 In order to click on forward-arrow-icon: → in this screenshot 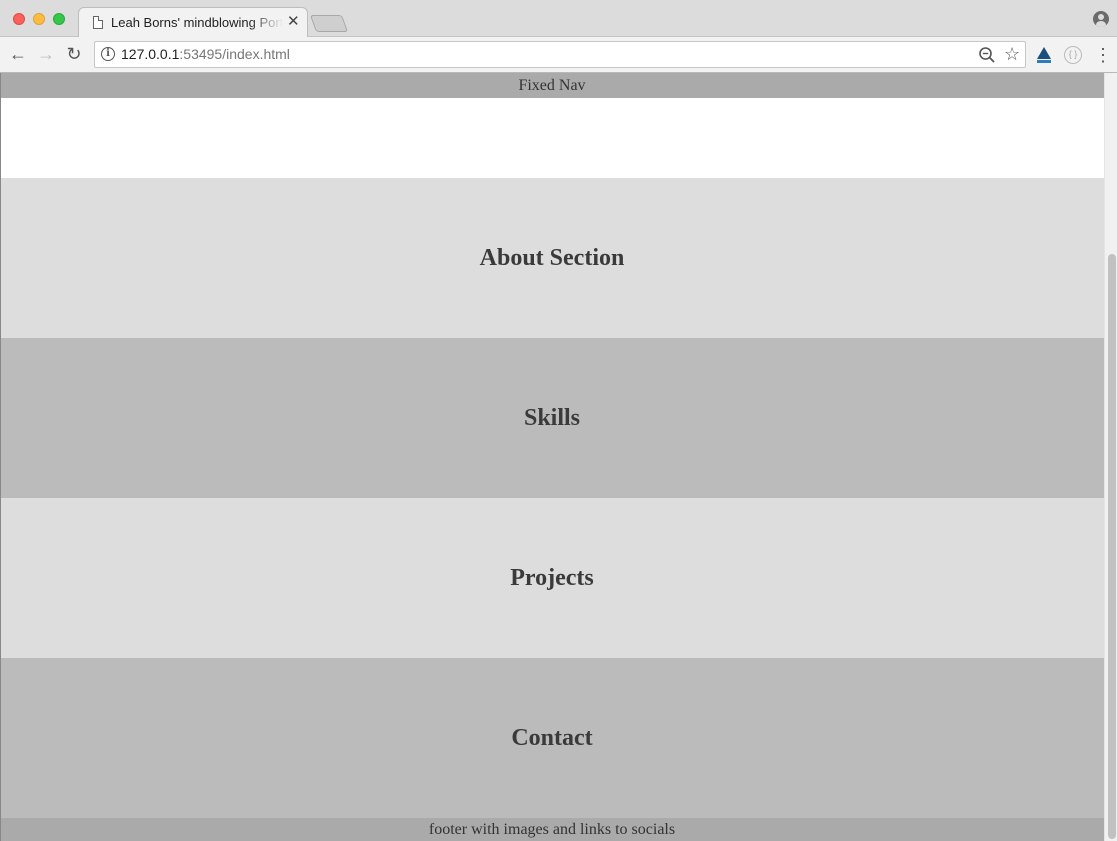, I will do `click(46, 54)`.